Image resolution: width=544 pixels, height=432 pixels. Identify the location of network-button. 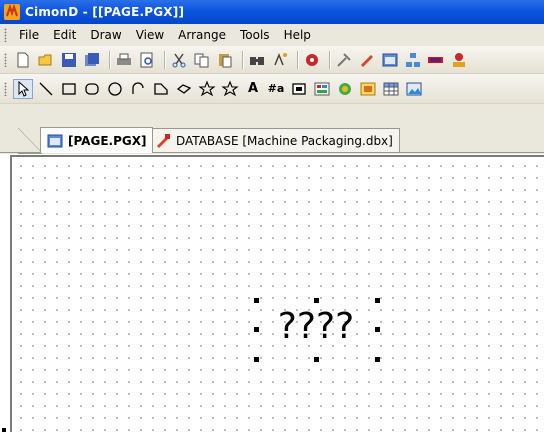
(413, 60).